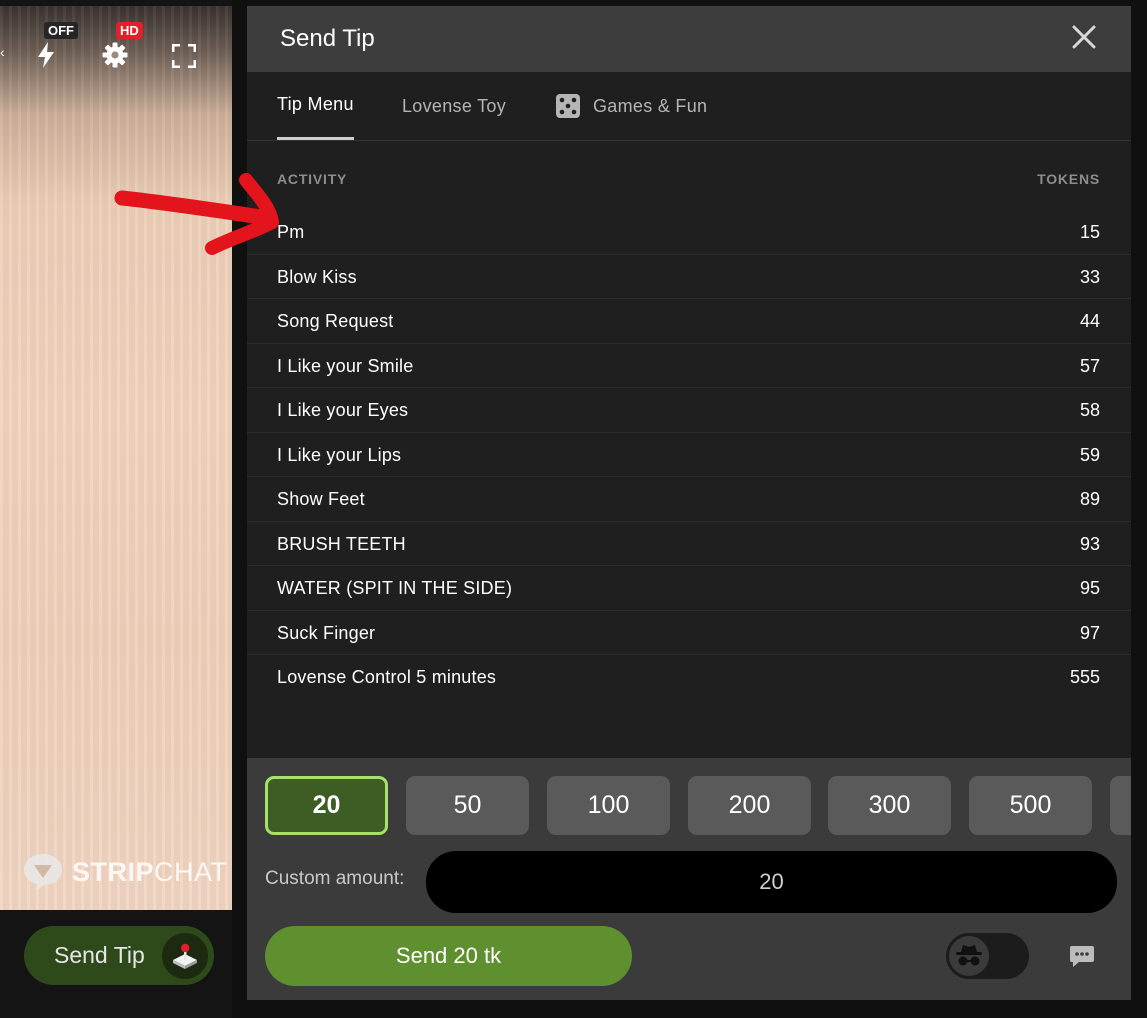  What do you see at coordinates (689, 39) in the screenshot?
I see `dialog-header: Send Tip` at bounding box center [689, 39].